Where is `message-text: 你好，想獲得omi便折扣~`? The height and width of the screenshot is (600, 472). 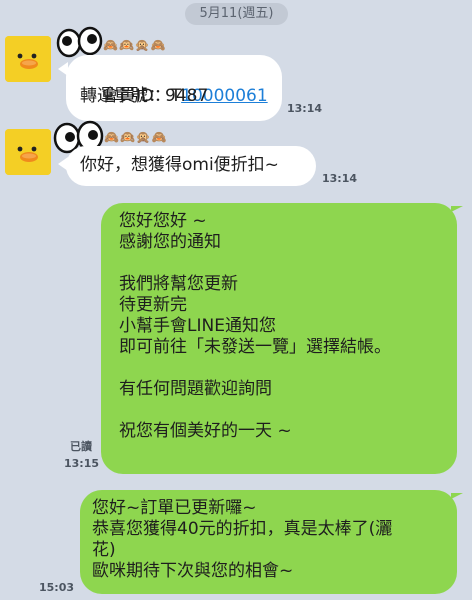
message-text: 你好，想獲得omi便折扣~ is located at coordinates (179, 165).